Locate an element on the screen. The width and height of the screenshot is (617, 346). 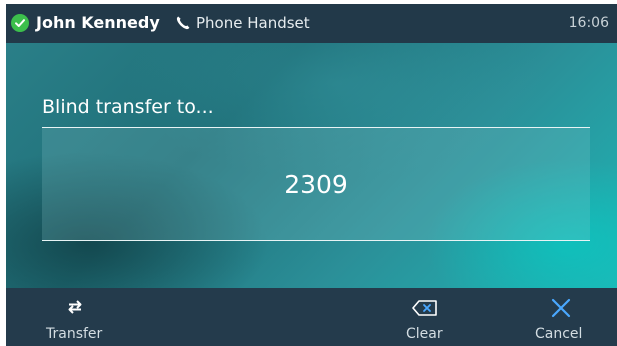
clear-label: Clear is located at coordinates (424, 334).